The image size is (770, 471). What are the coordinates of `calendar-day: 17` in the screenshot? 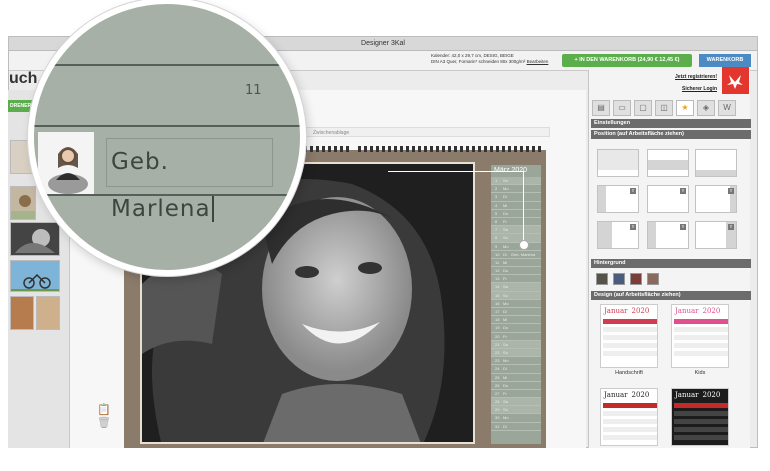 It's located at (497, 311).